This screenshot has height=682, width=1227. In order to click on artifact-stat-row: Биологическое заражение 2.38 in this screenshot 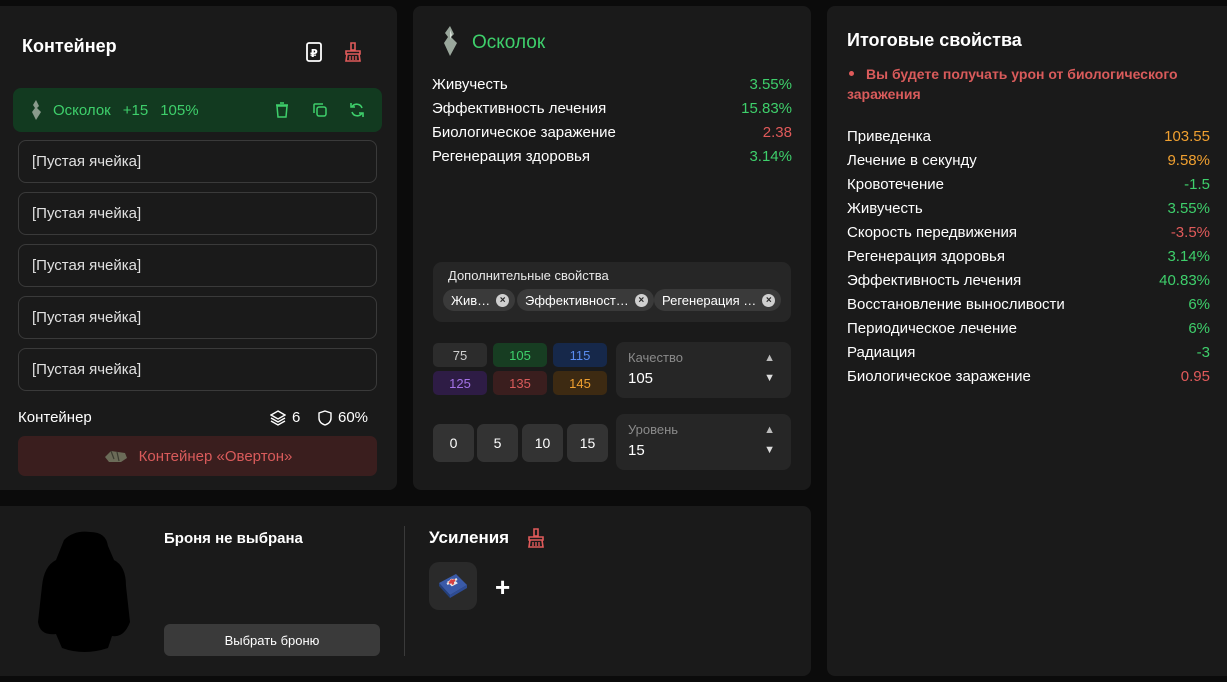, I will do `click(612, 132)`.